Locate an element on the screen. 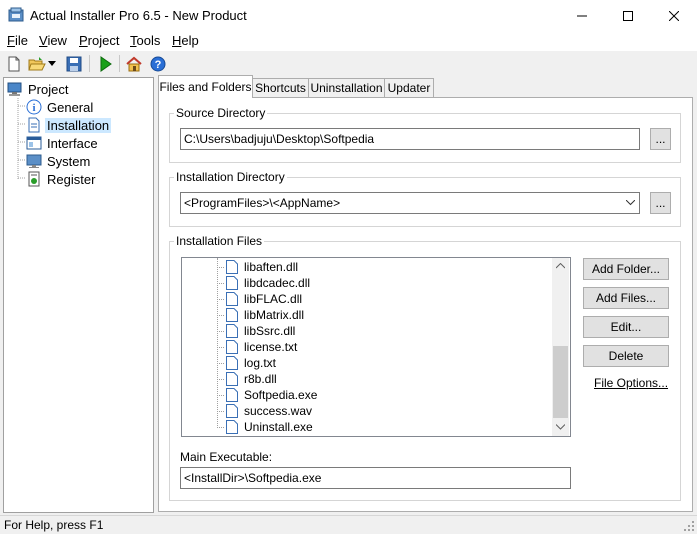 The height and width of the screenshot is (534, 697). tab-uninstallation: Uninstallation is located at coordinates (346, 87).